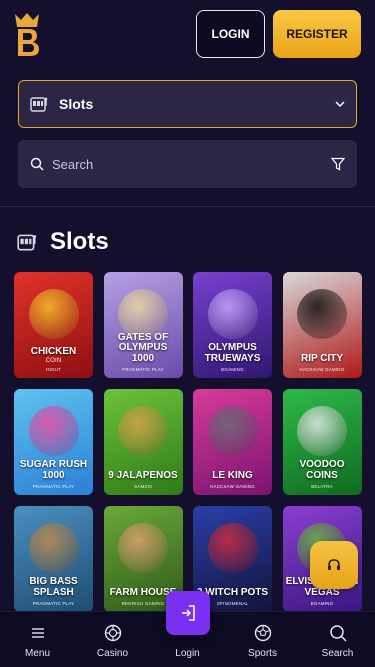  Describe the element at coordinates (338, 164) in the screenshot. I see `filter-icon` at that location.